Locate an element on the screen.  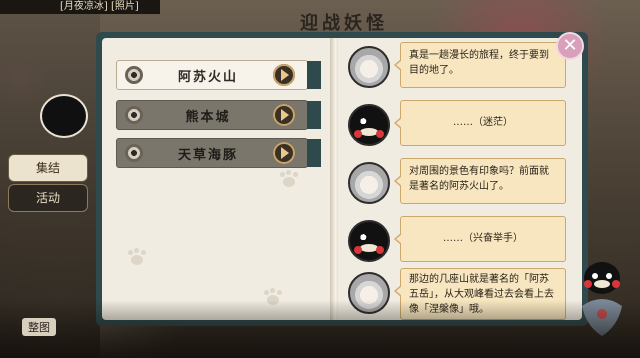
dialogue-text: ……（迷茫） is located at coordinates (483, 122).